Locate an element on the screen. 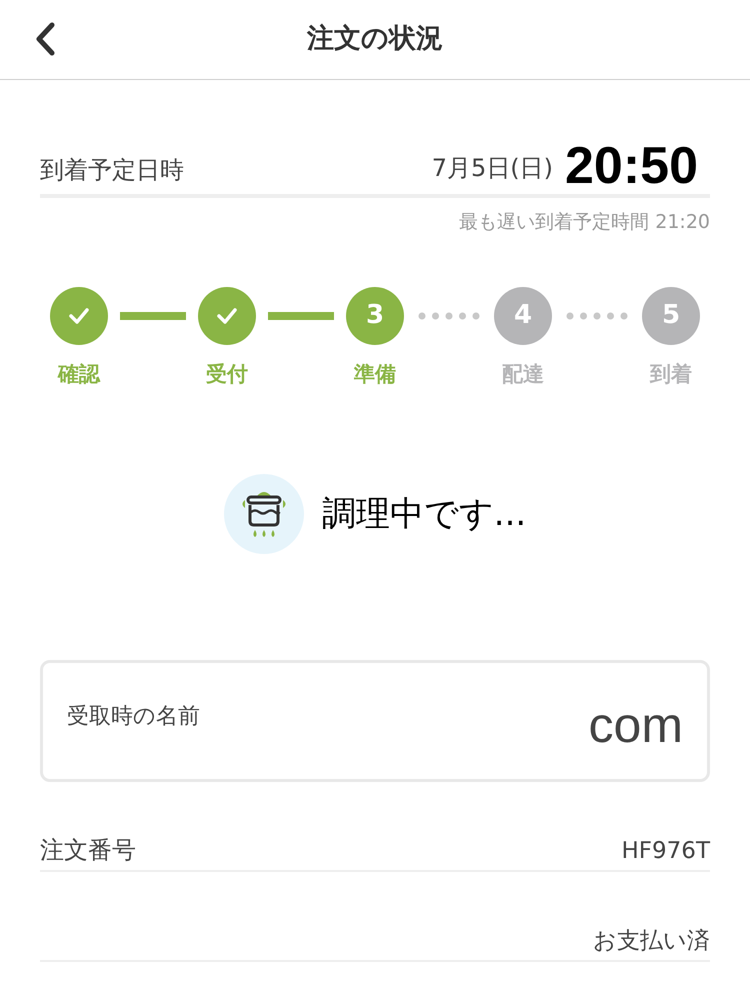 Image resolution: width=750 pixels, height=1000 pixels. step-label: 到着 is located at coordinates (670, 374).